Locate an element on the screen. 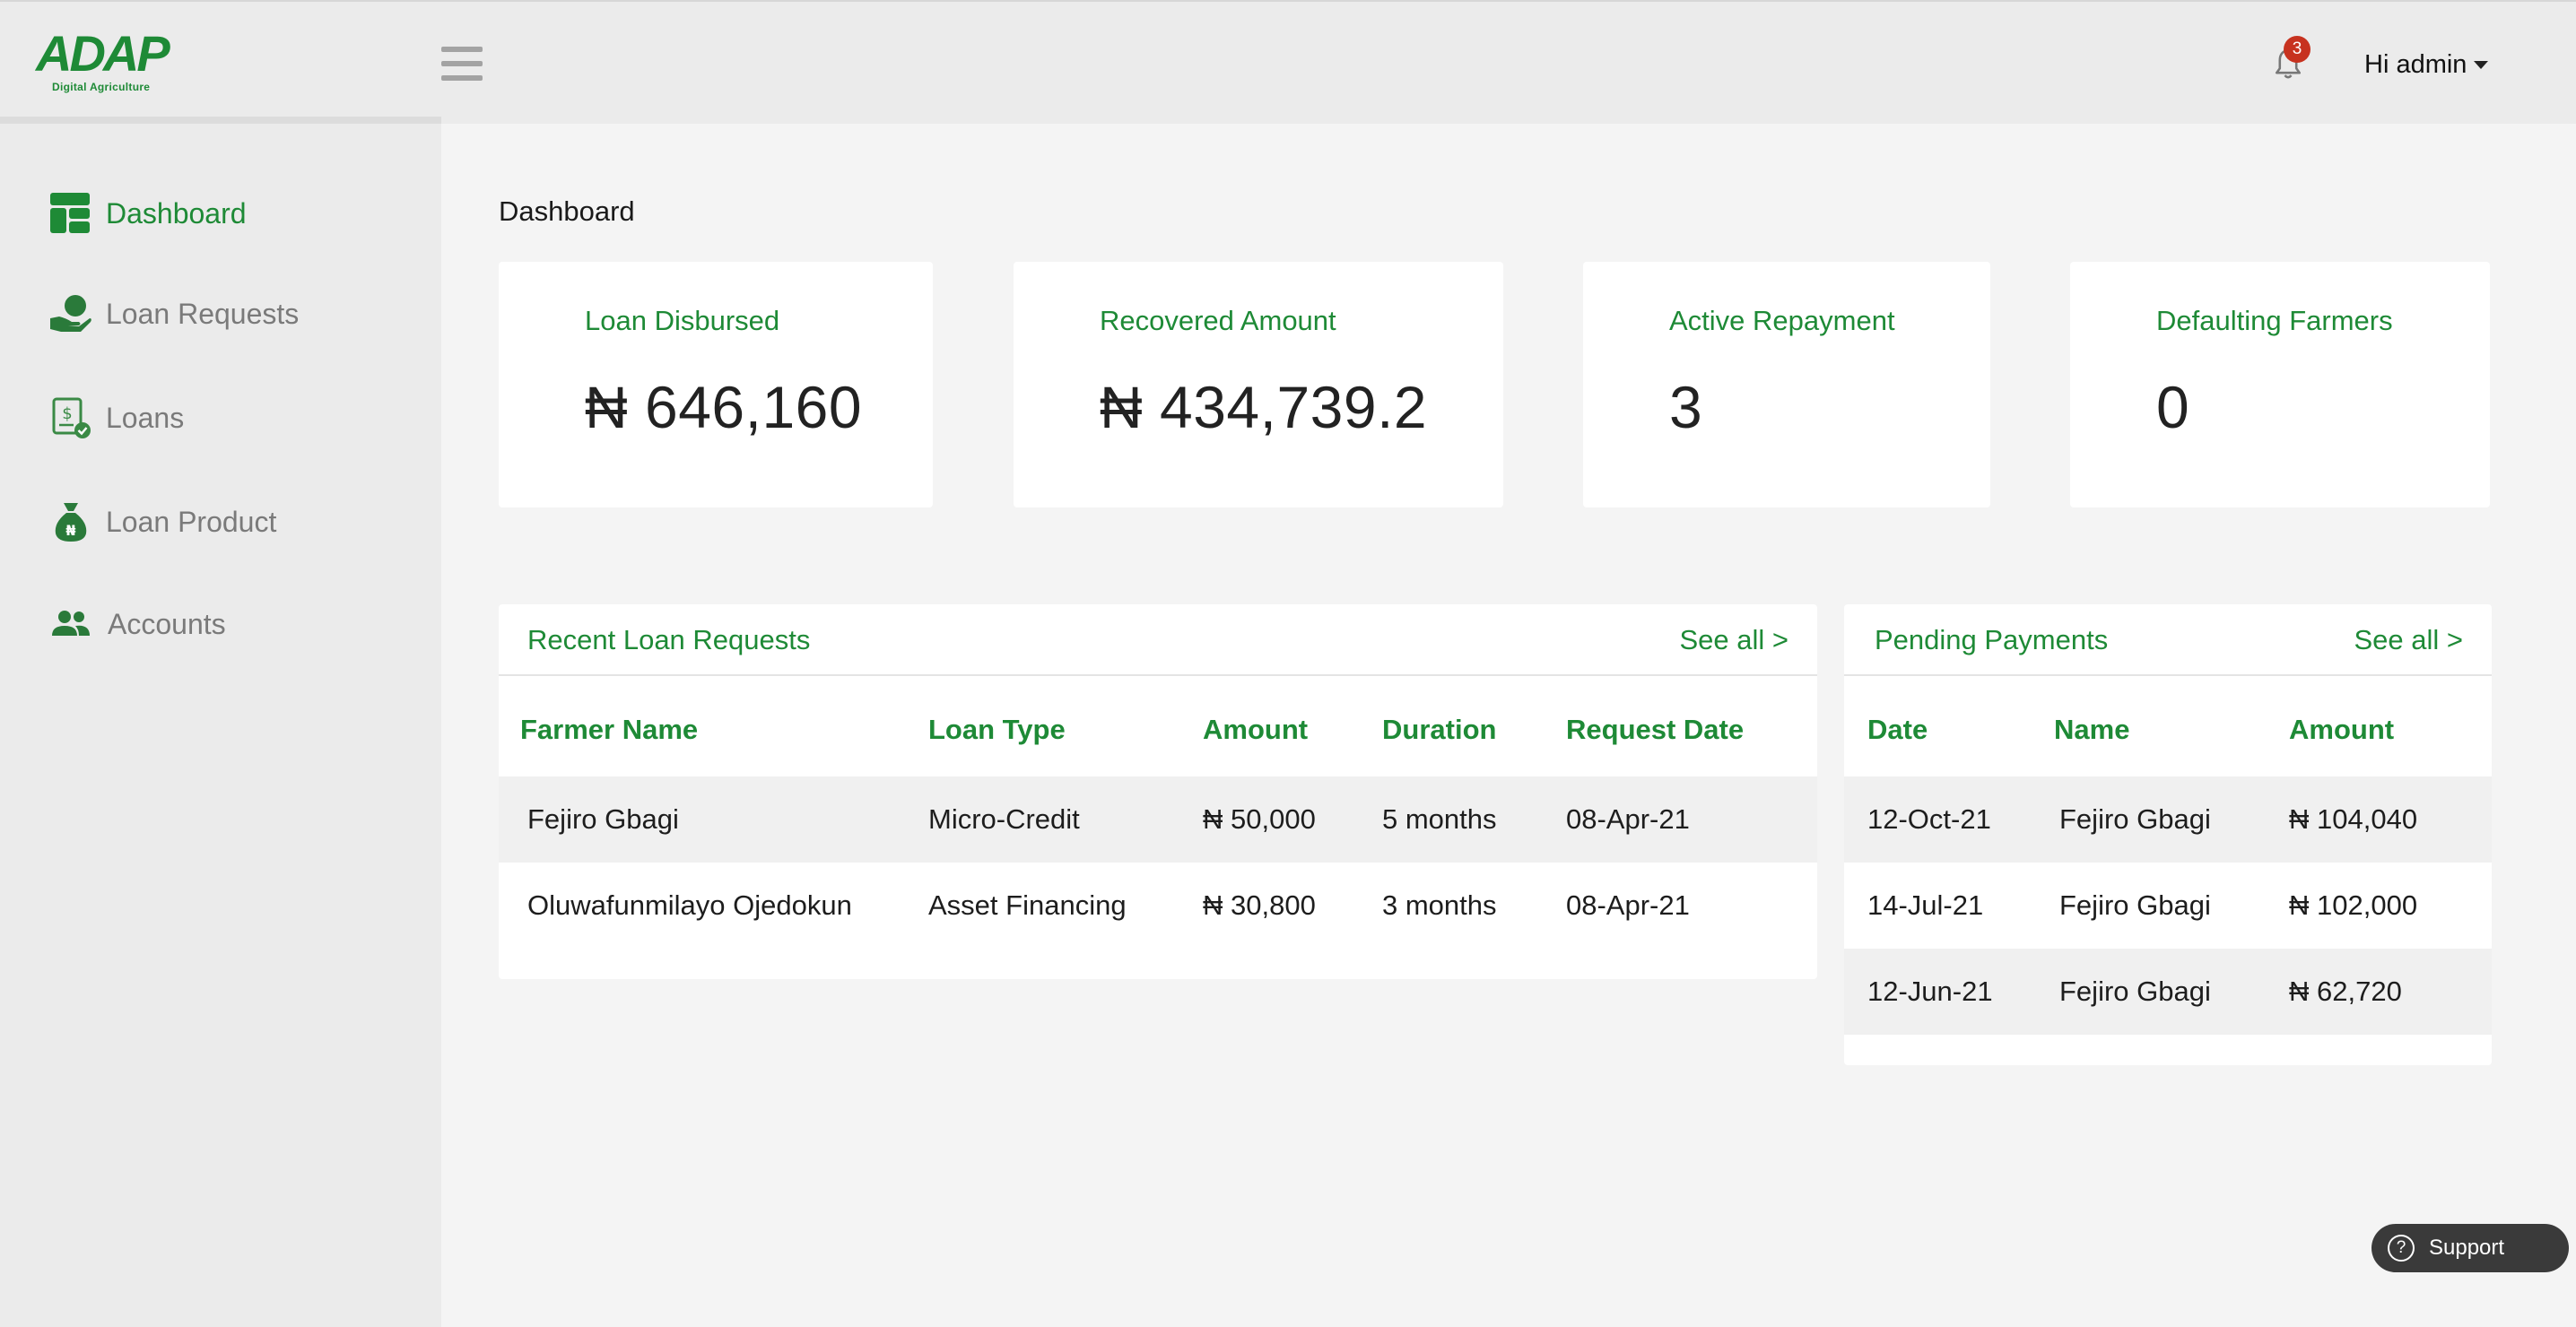  stat-label: Active Repayment is located at coordinates (1782, 321).